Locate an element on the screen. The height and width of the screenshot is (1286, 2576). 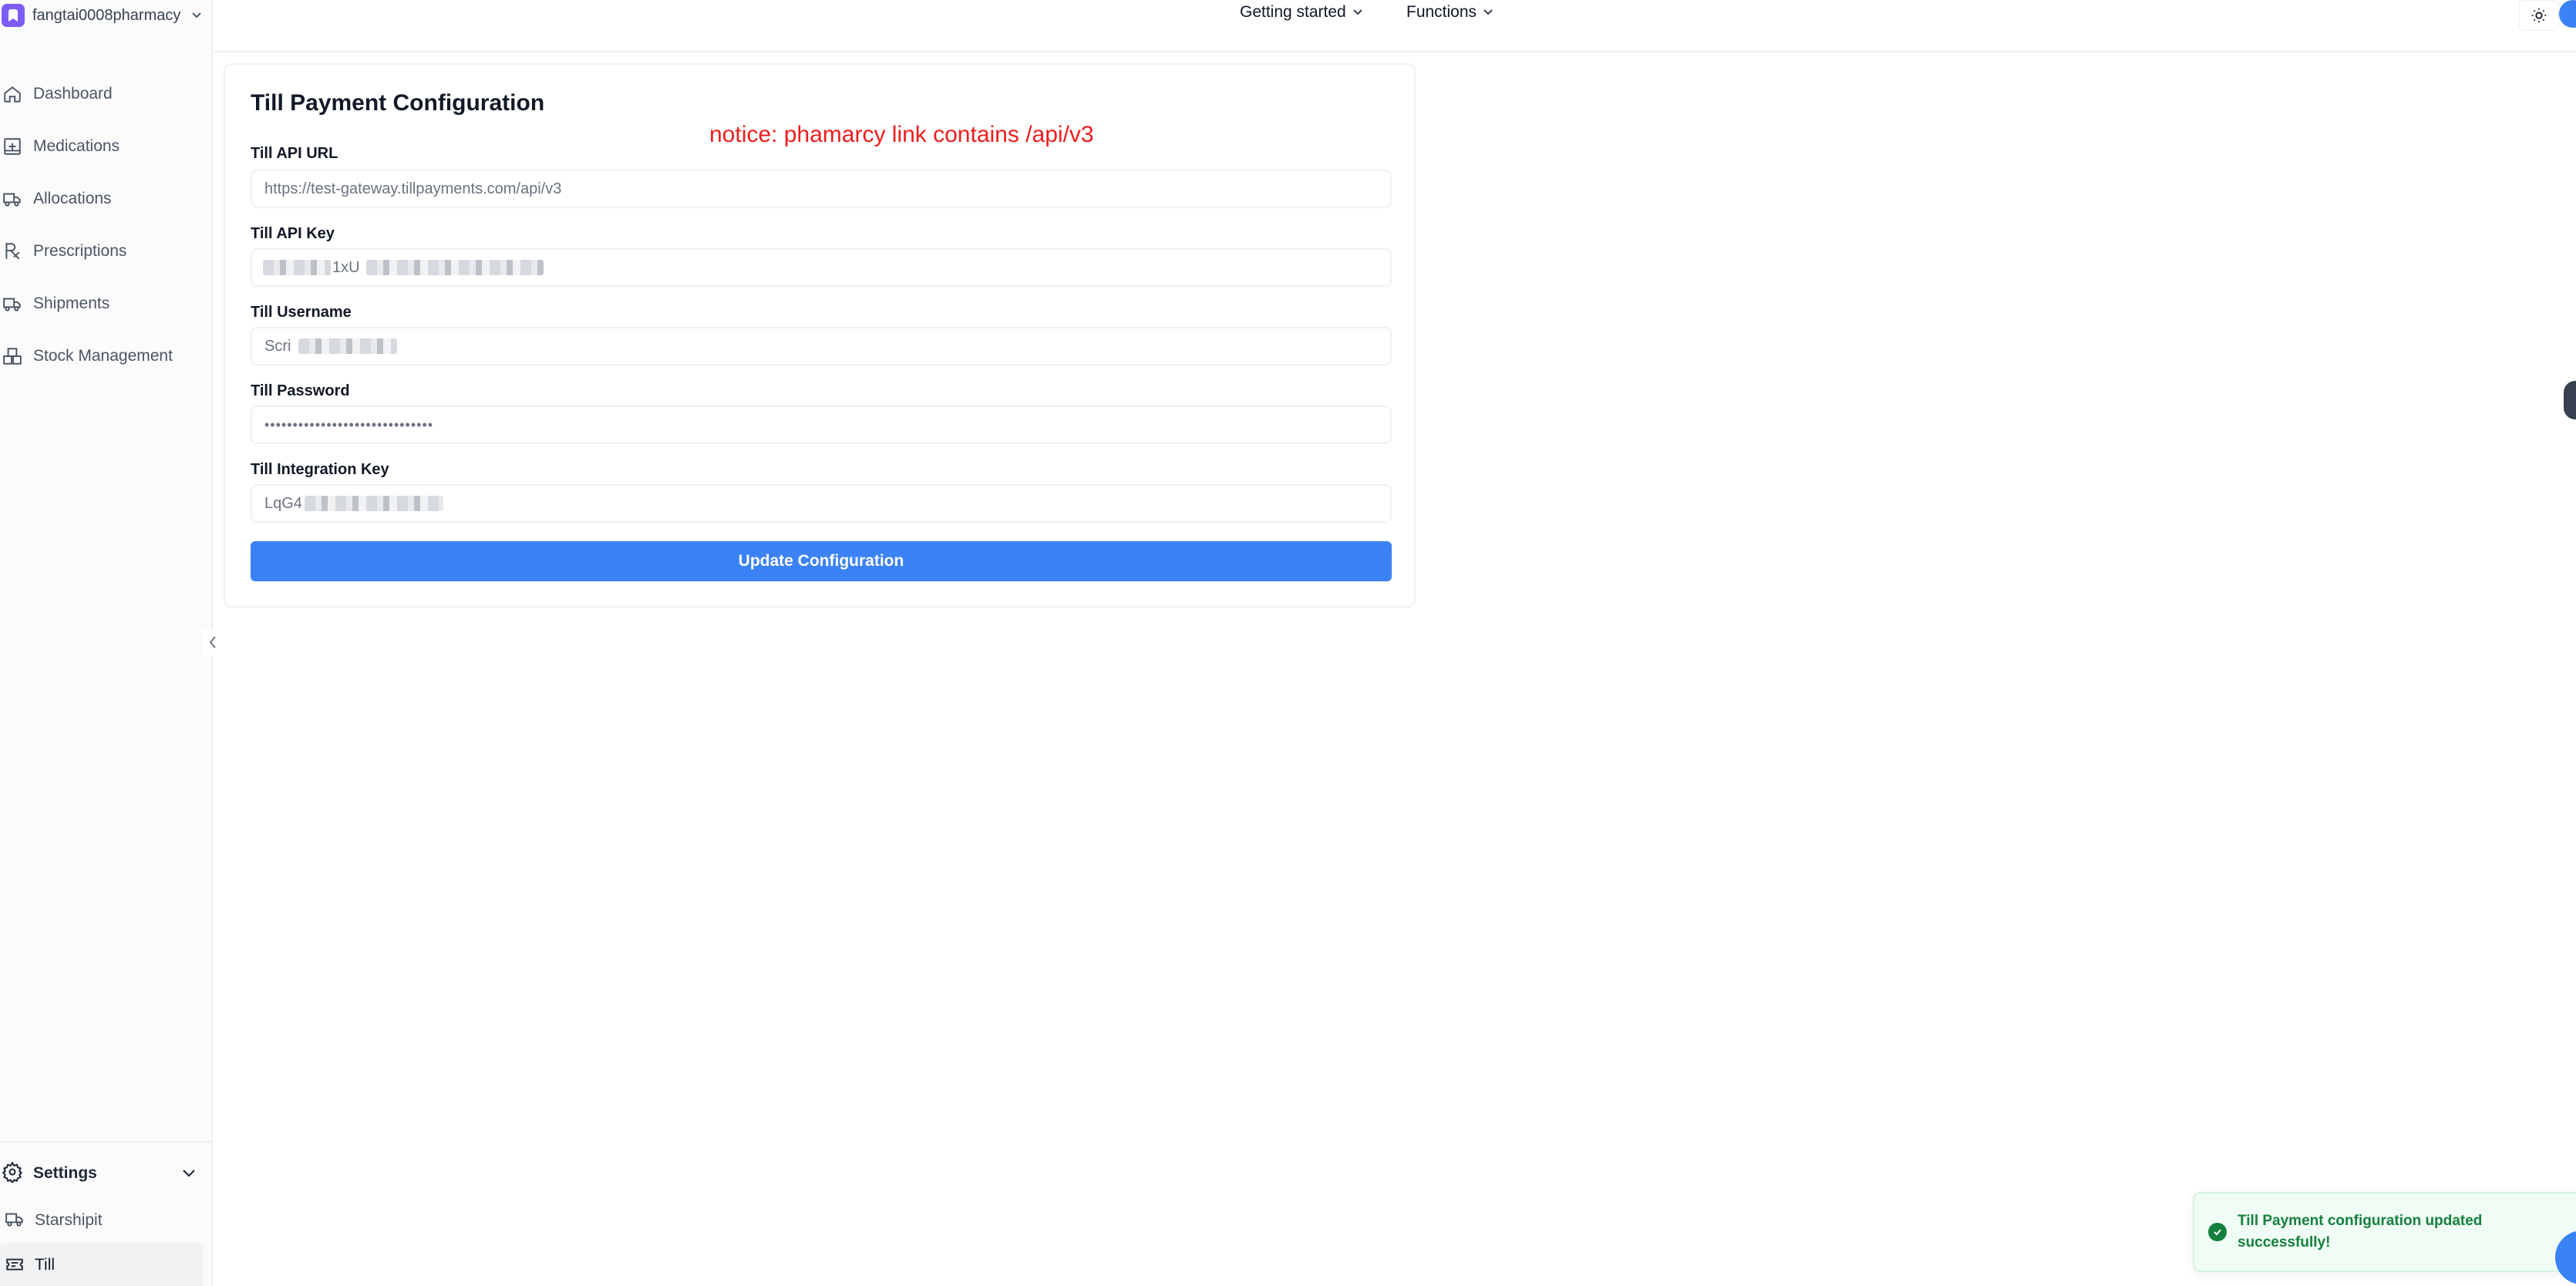
org-switcher: fangtai0008pharmacy is located at coordinates (102, 15).